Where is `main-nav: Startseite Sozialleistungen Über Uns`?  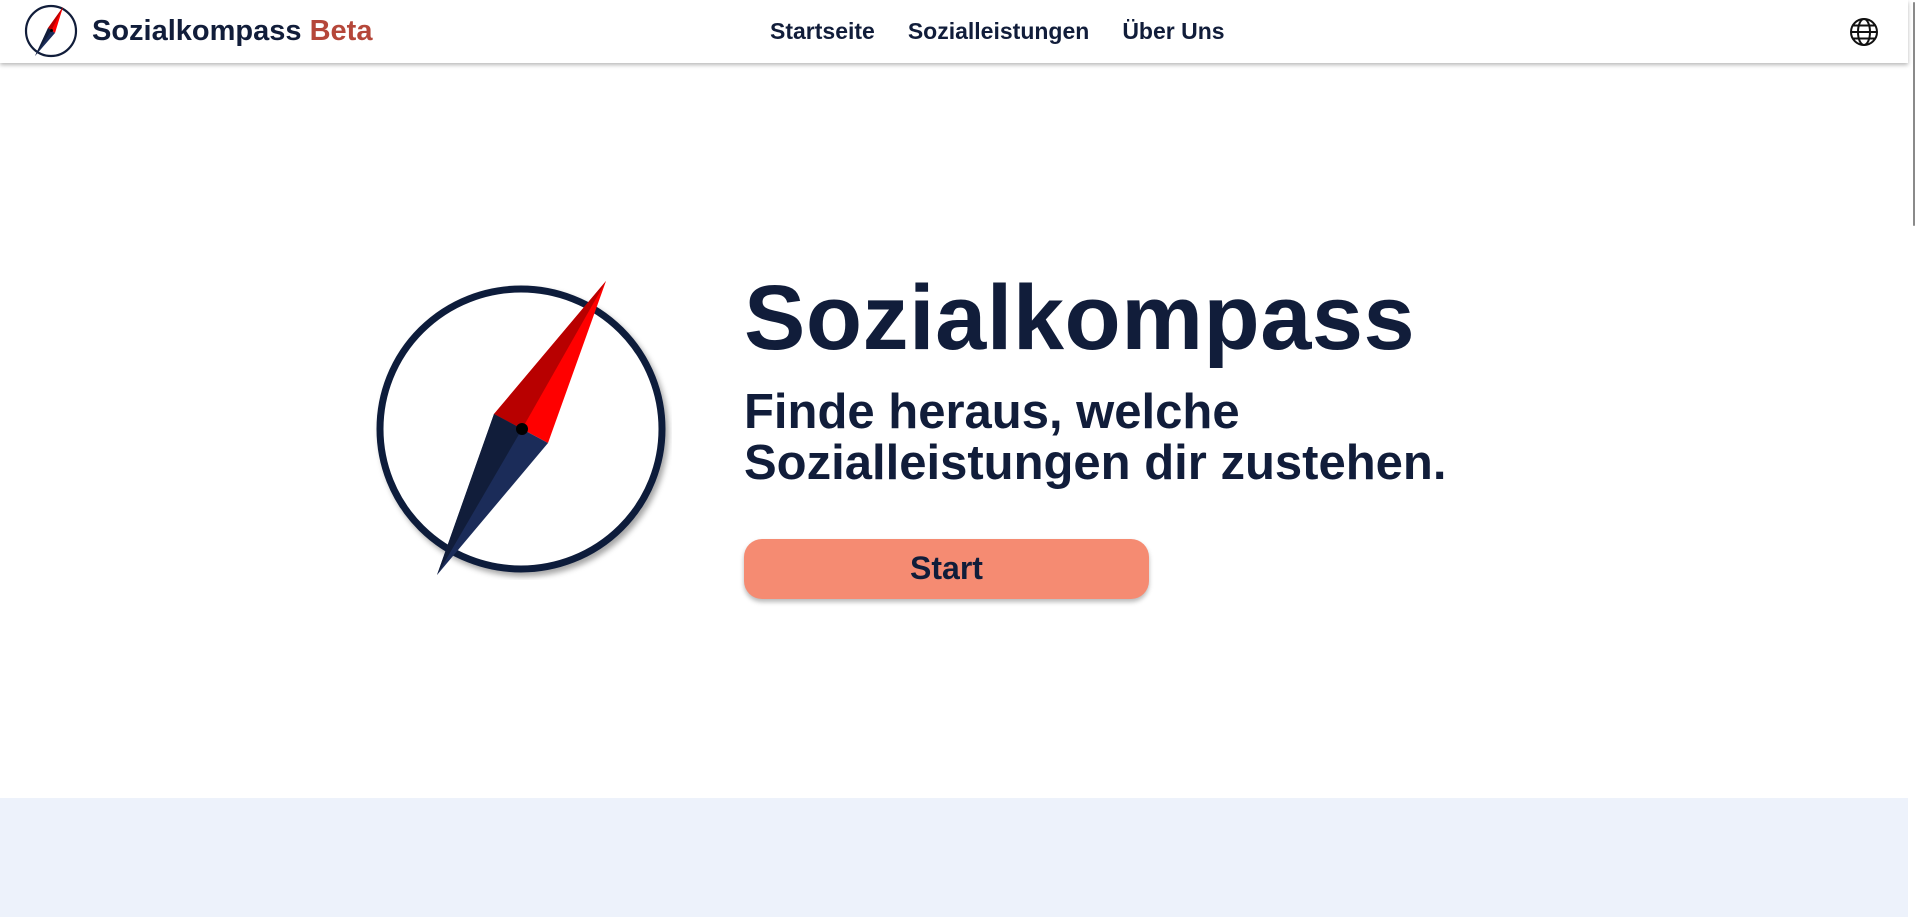 main-nav: Startseite Sozialleistungen Über Uns is located at coordinates (997, 31).